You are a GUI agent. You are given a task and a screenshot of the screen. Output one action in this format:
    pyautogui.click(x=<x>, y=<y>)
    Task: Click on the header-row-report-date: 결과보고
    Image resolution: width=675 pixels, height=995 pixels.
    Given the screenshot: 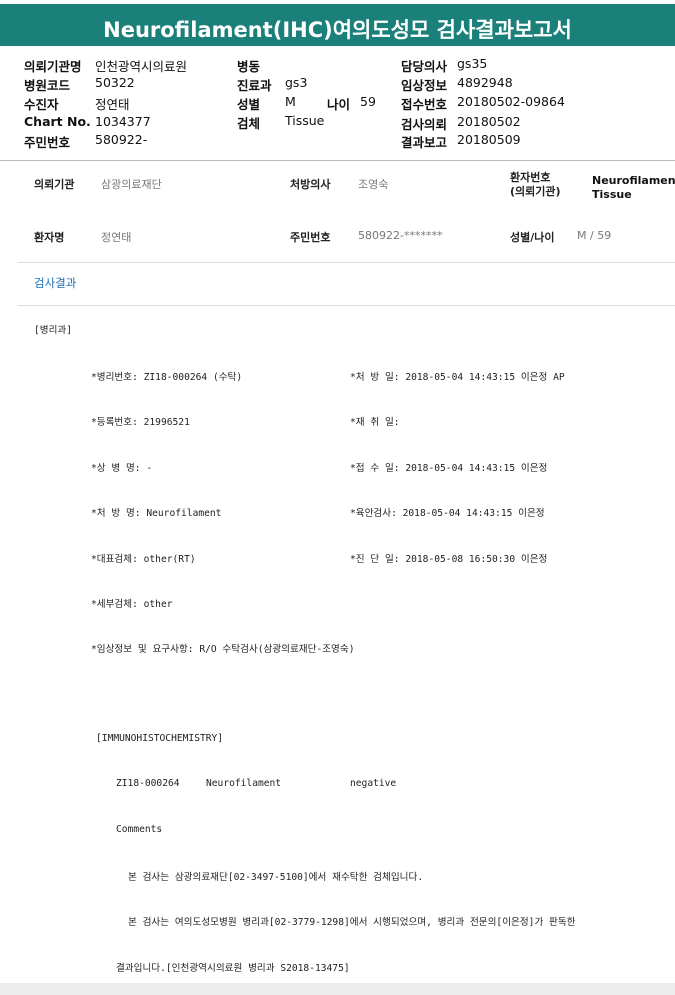 What is the action you would take?
    pyautogui.click(x=424, y=141)
    